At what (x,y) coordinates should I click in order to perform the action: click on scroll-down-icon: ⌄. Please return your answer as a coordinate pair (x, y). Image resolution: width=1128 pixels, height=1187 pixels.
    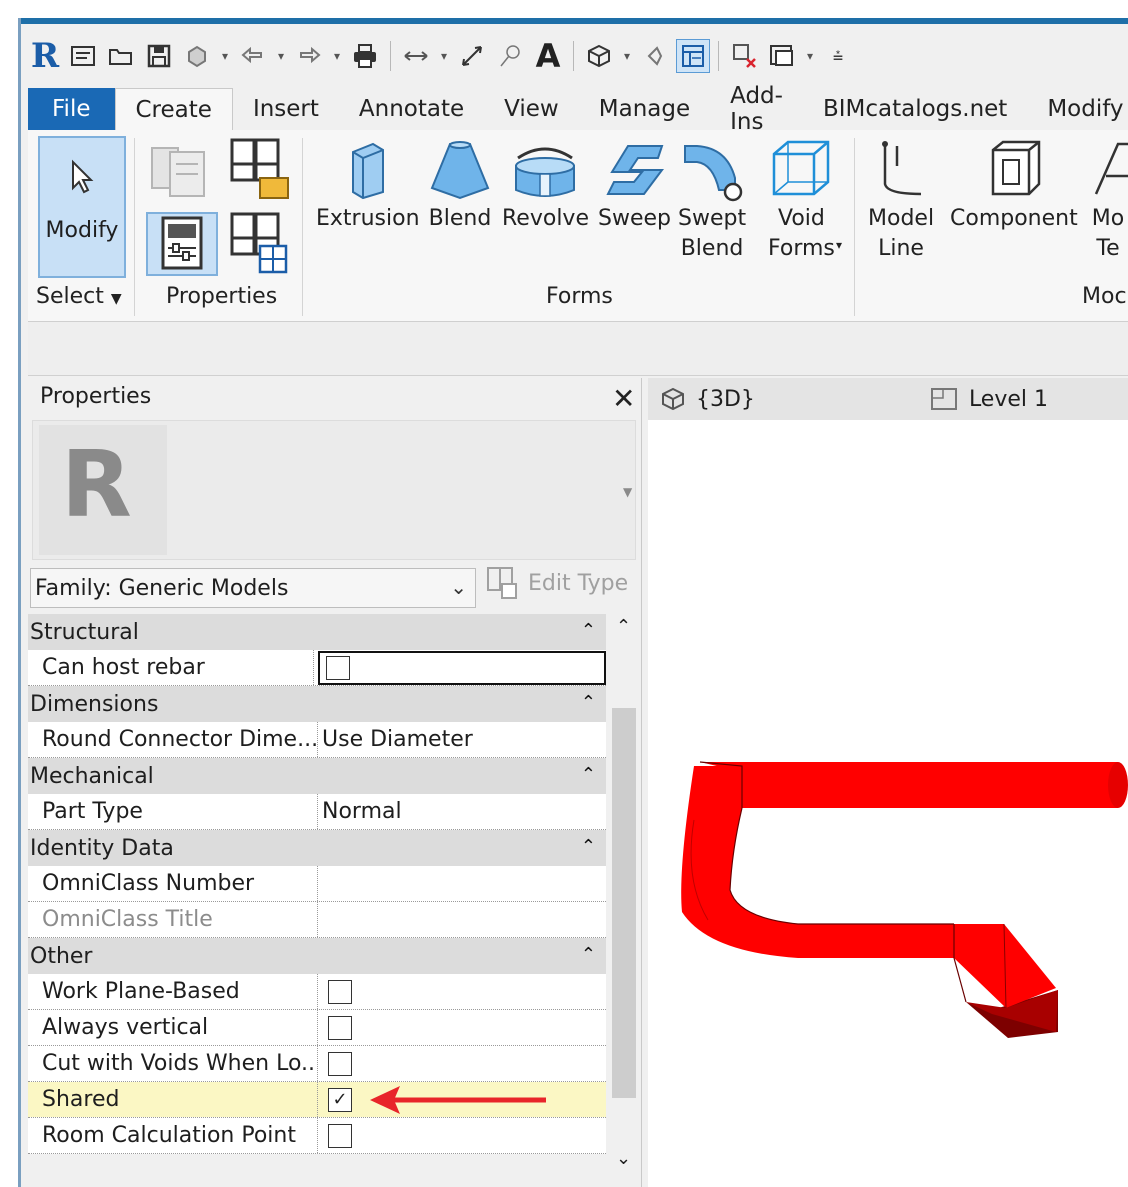
    Looking at the image, I should click on (623, 1158).